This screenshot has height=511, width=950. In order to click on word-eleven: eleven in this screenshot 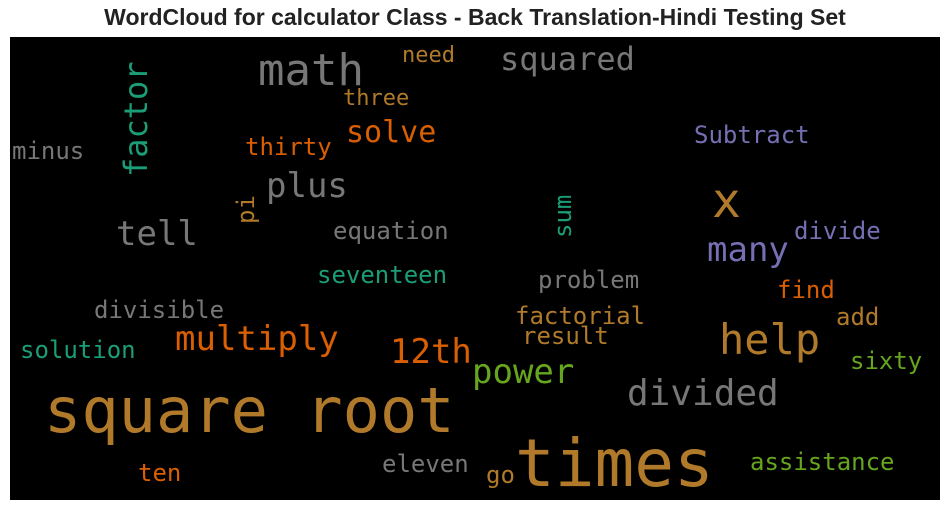, I will do `click(425, 464)`.